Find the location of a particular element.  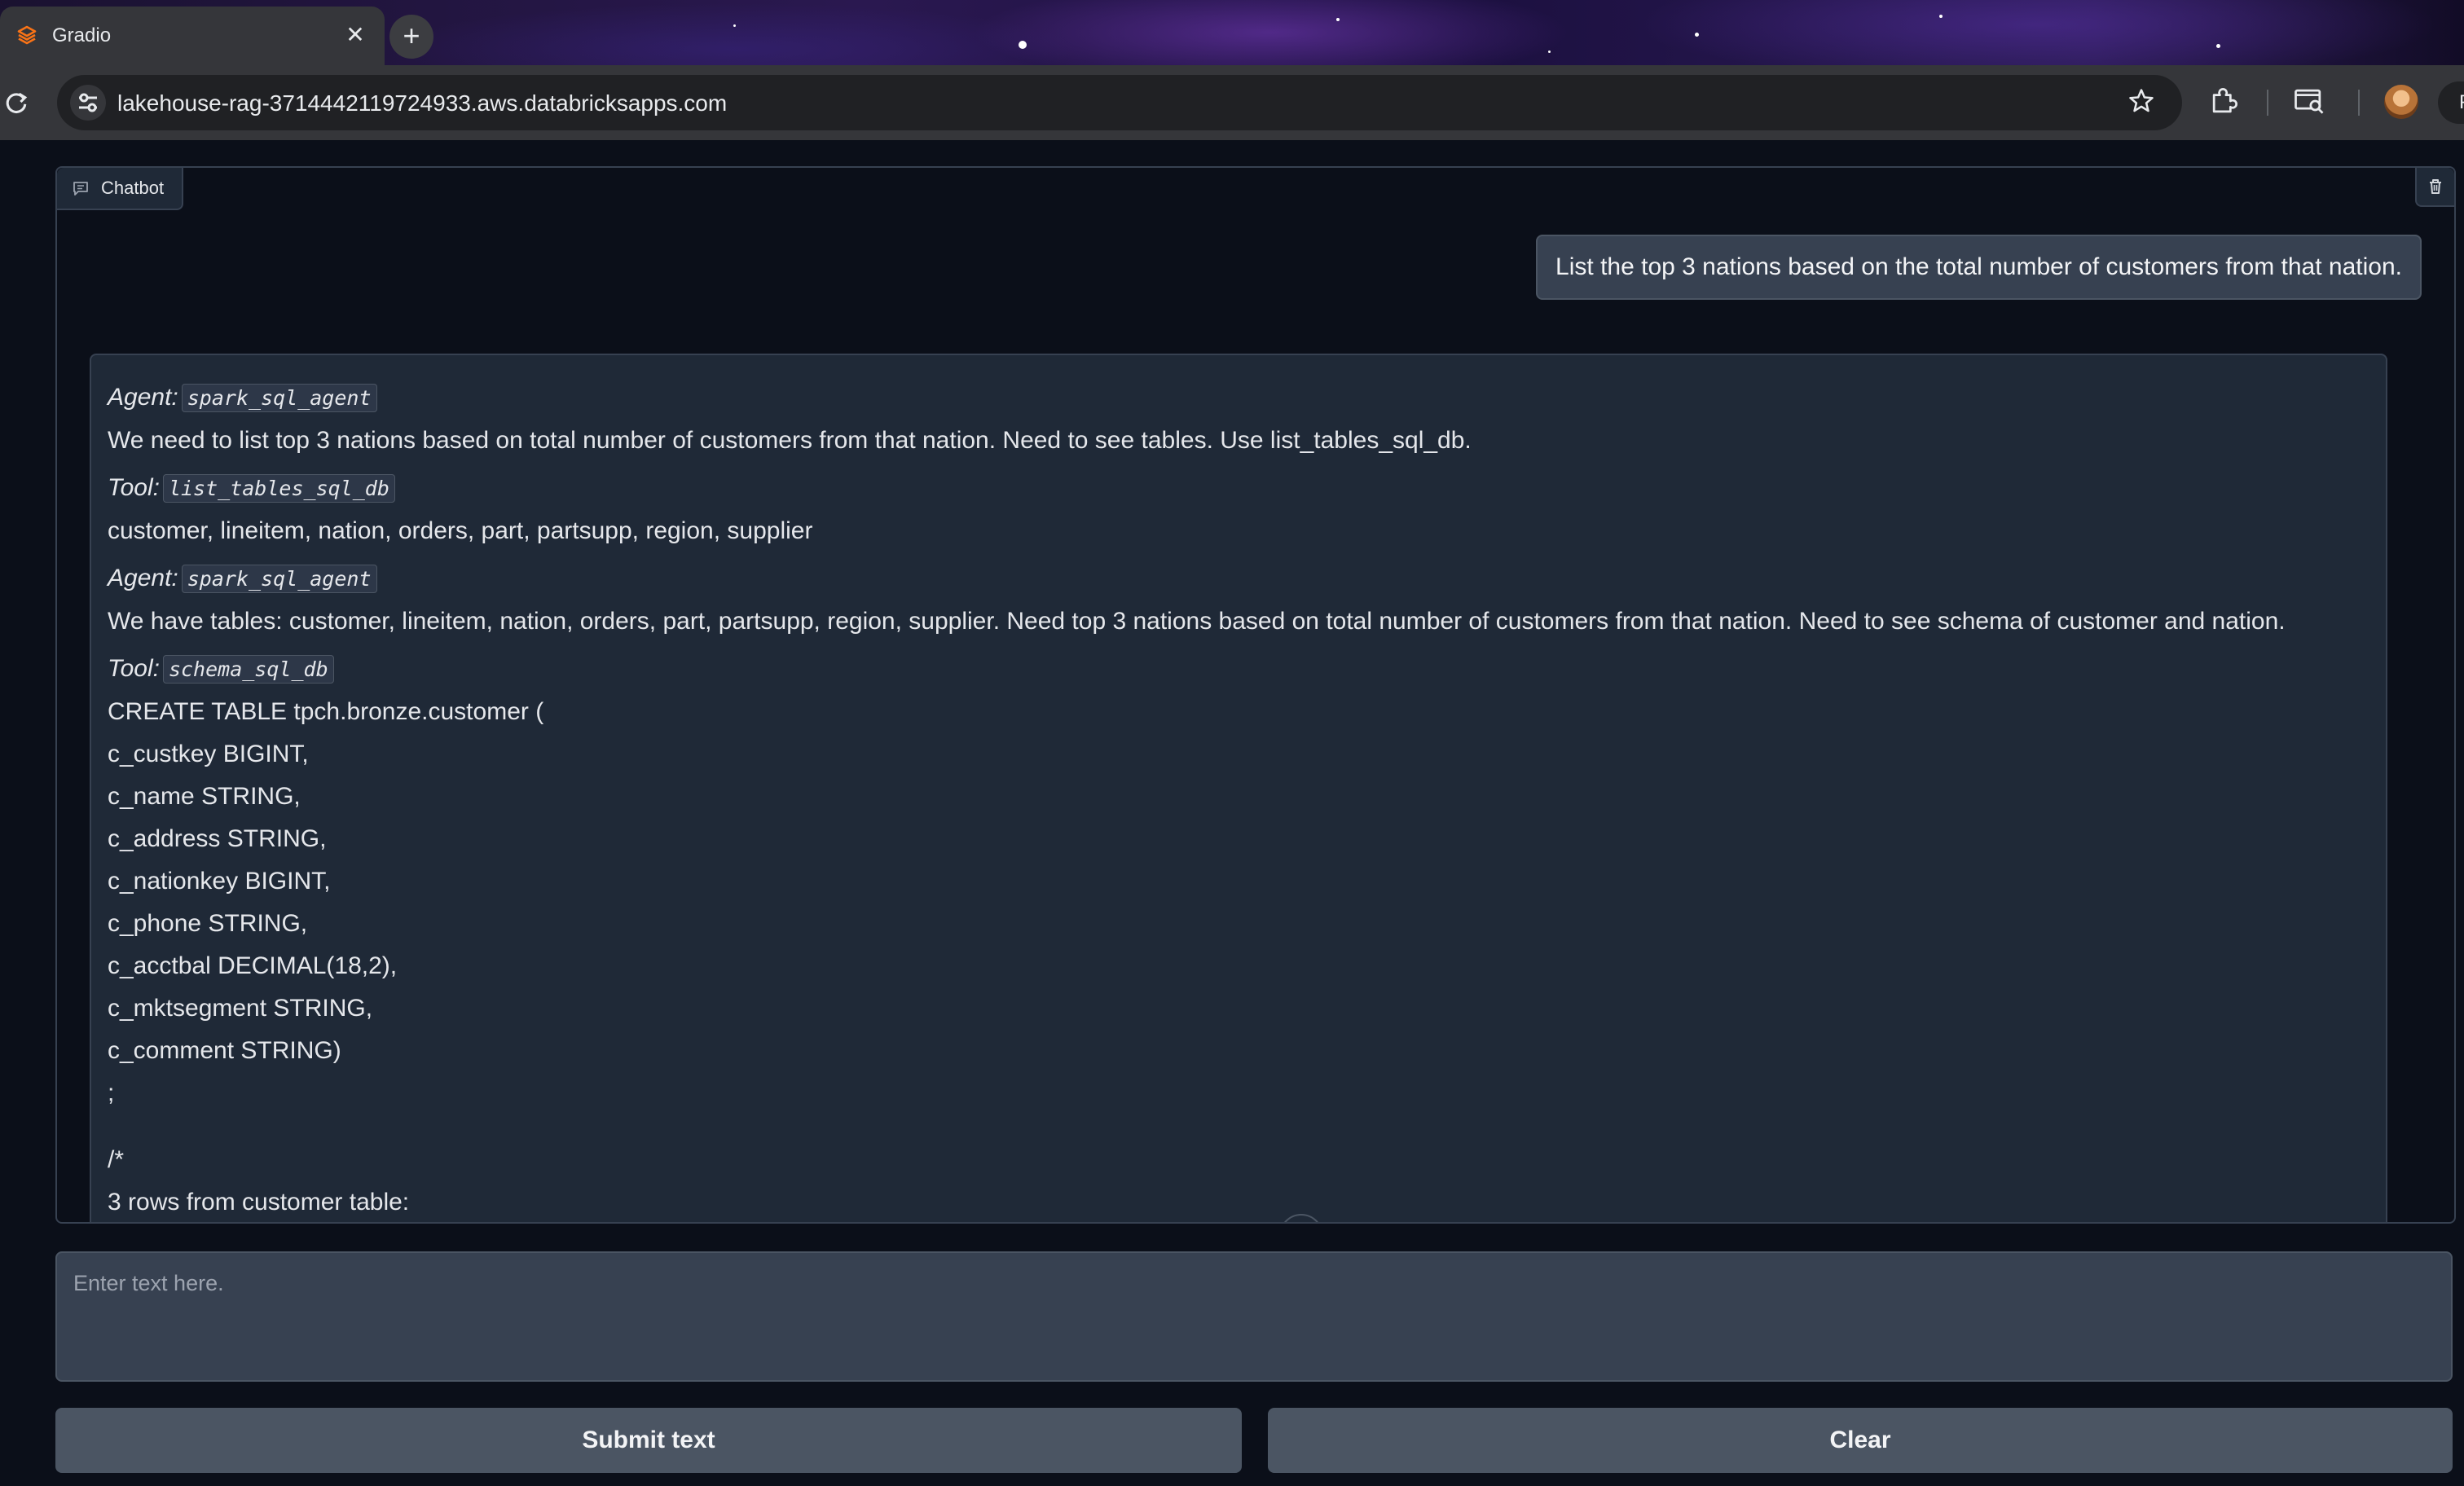

comment-open: /* is located at coordinates (116, 1159).